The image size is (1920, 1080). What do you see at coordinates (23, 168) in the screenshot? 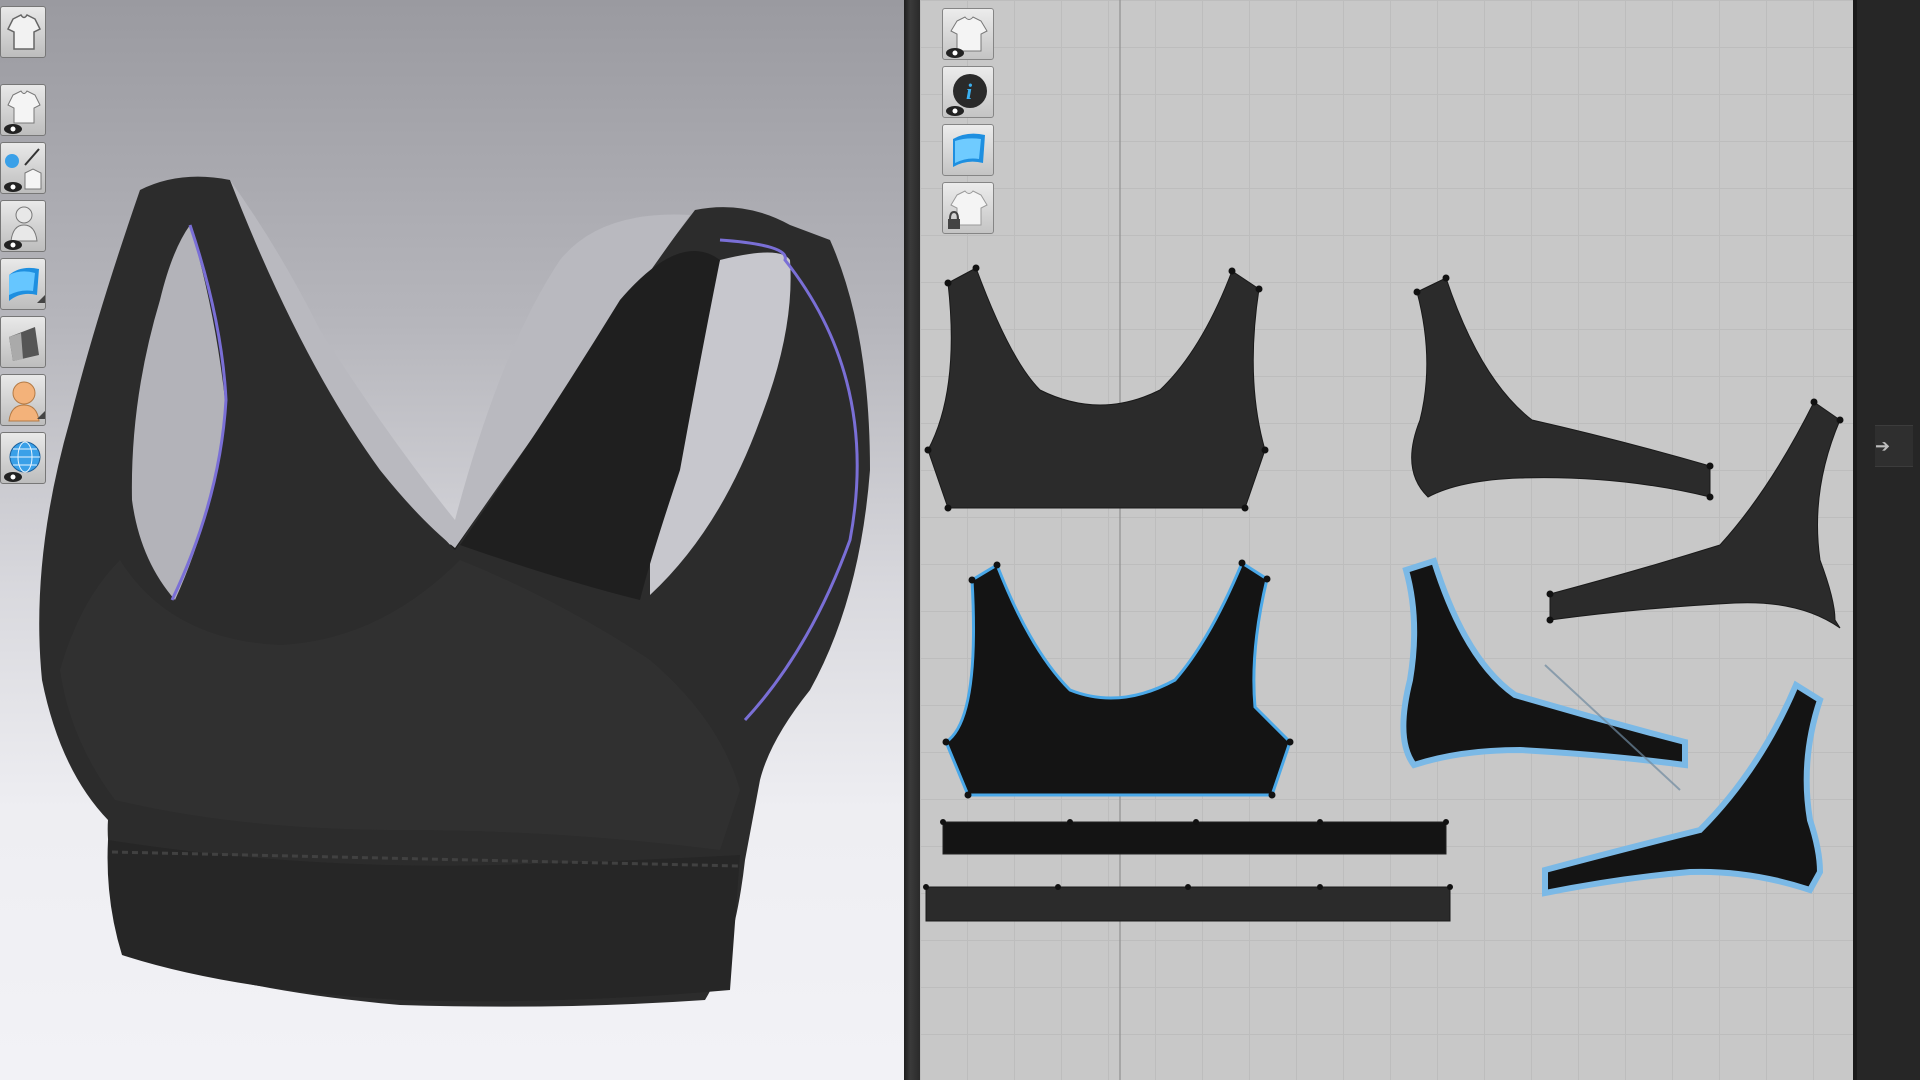
I see `show-trims-icon` at bounding box center [23, 168].